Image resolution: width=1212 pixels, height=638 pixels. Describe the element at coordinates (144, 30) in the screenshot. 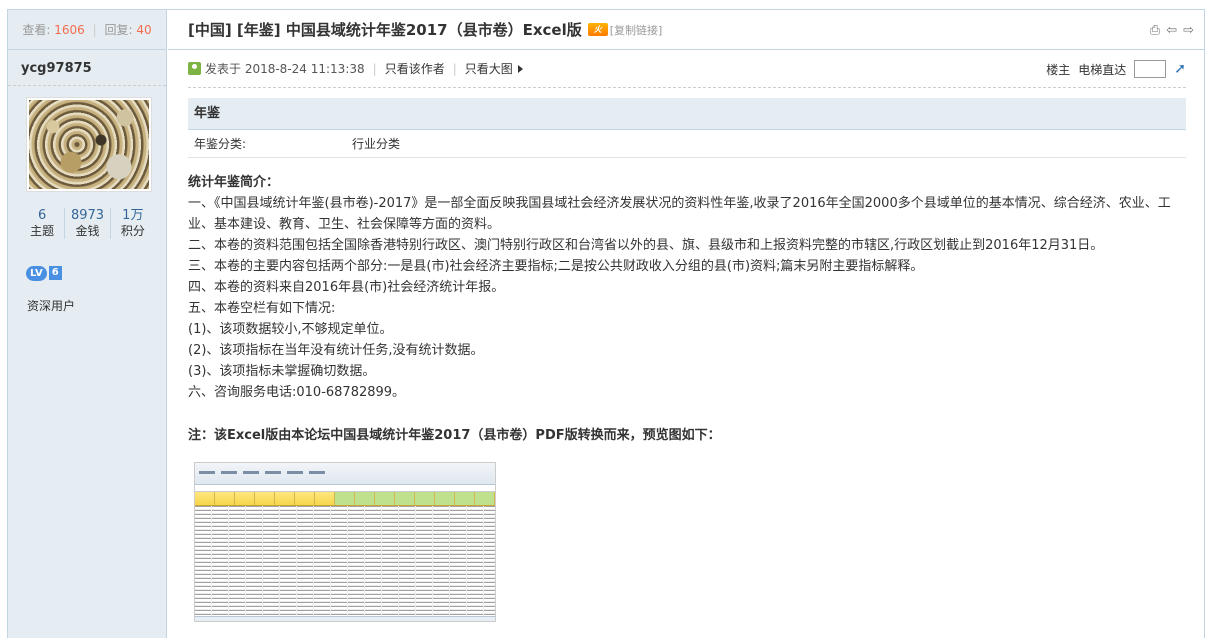

I see `replies-count: 40` at that location.